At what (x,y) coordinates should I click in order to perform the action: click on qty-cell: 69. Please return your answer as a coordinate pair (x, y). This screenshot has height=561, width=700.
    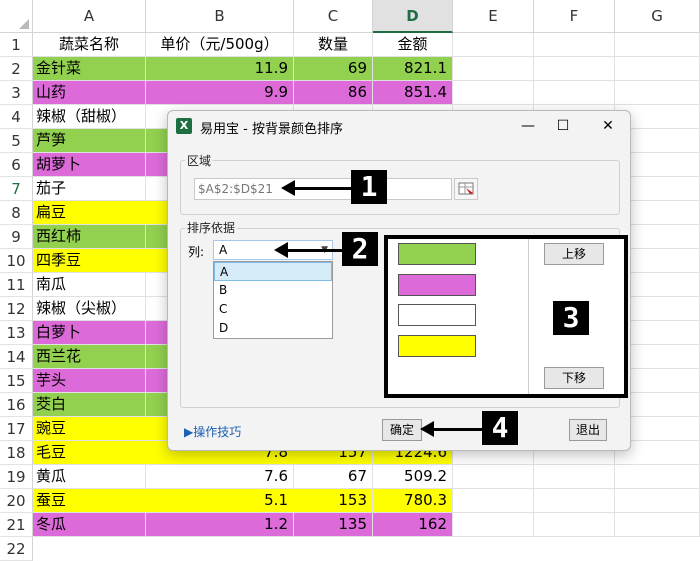
    Looking at the image, I should click on (333, 69).